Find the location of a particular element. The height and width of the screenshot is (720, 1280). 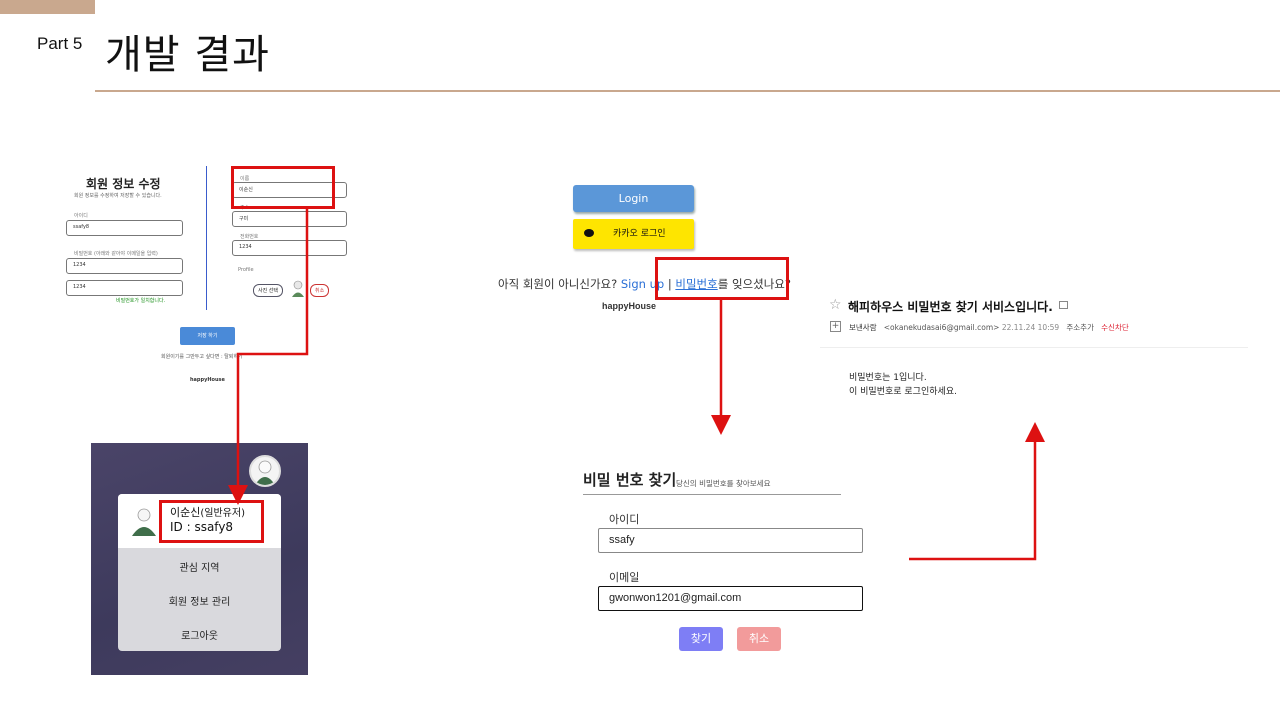

expand-icon: + is located at coordinates (835, 326).